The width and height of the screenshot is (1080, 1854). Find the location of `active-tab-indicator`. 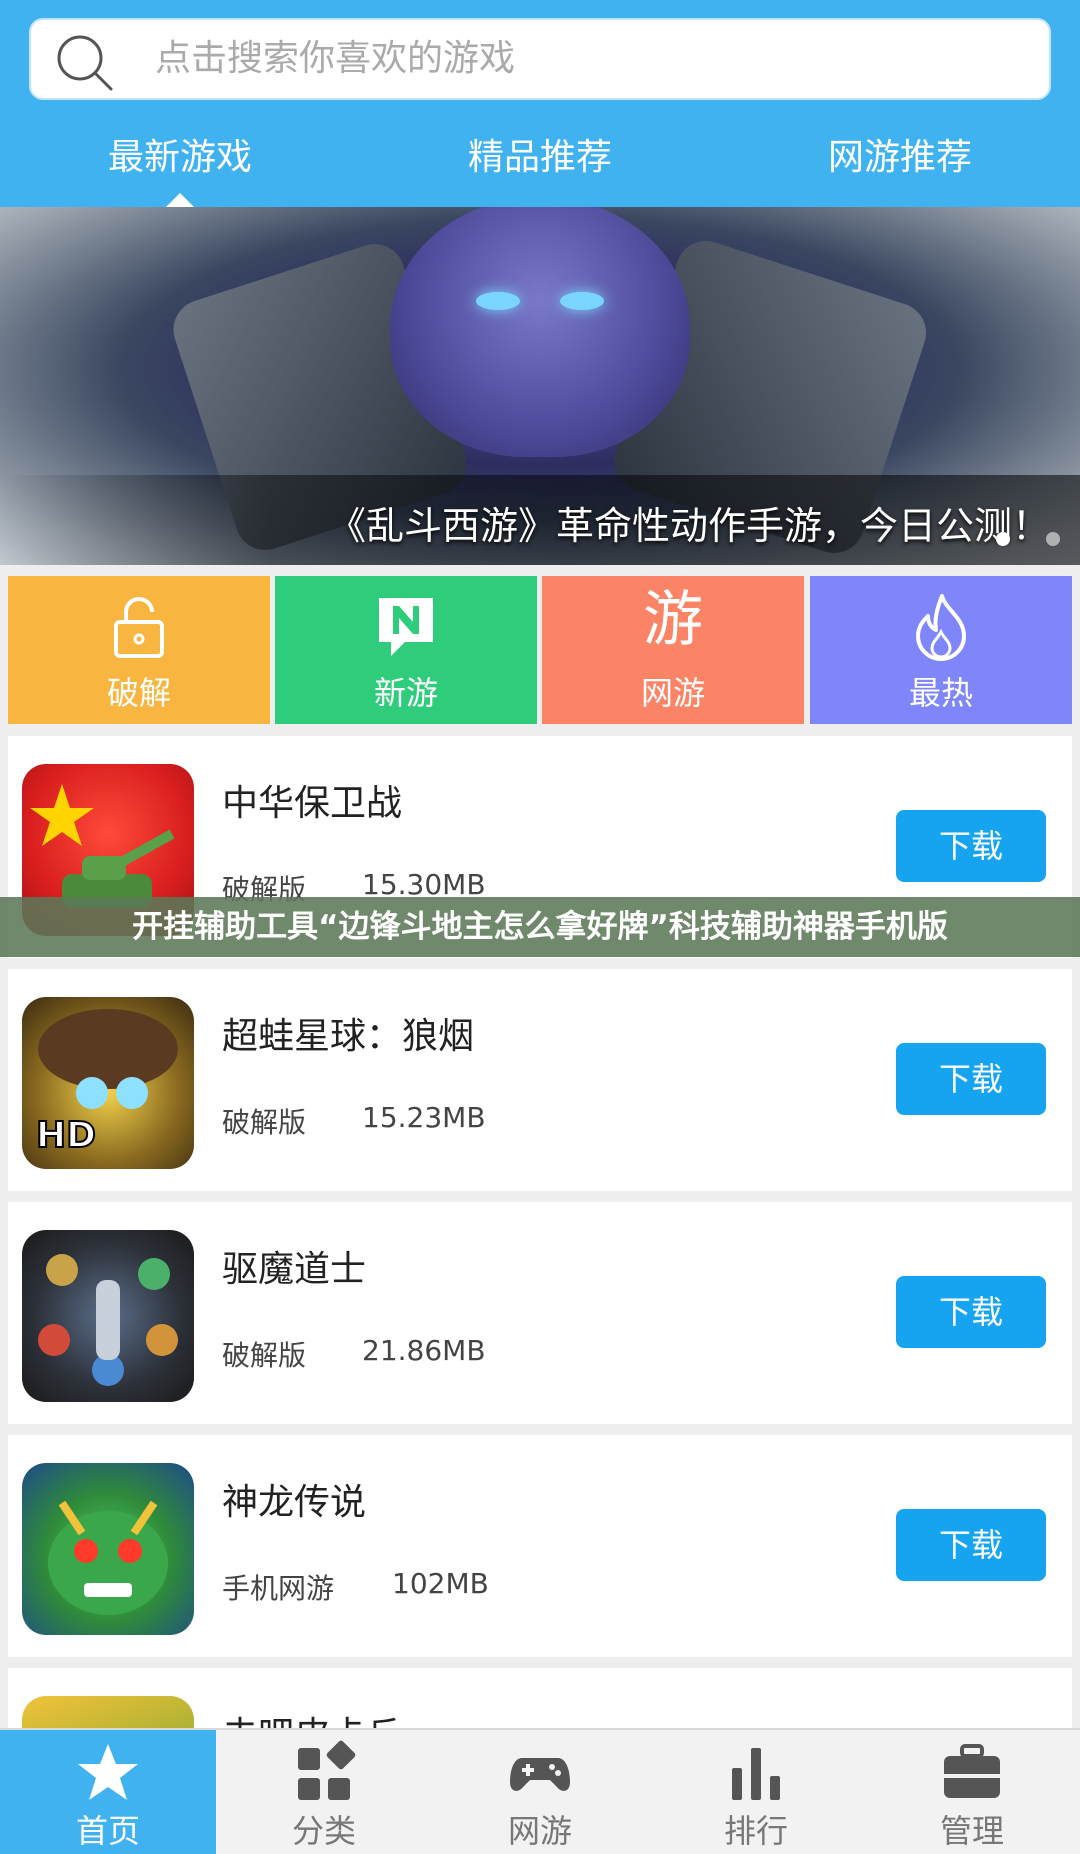

active-tab-indicator is located at coordinates (180, 200).